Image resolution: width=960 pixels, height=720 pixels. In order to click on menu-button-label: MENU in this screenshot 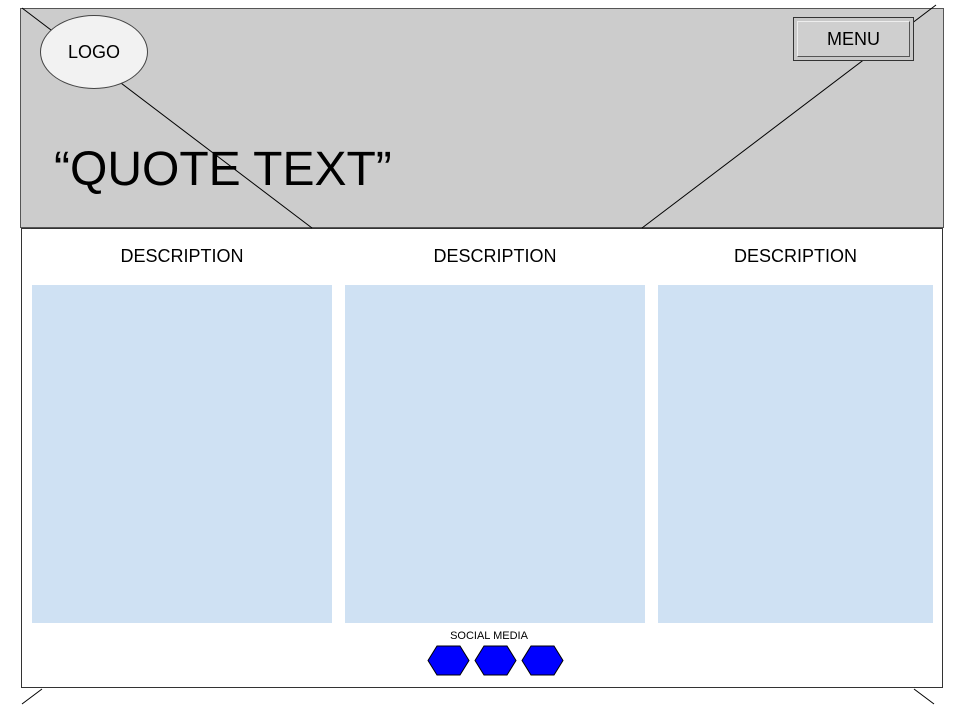, I will do `click(853, 39)`.